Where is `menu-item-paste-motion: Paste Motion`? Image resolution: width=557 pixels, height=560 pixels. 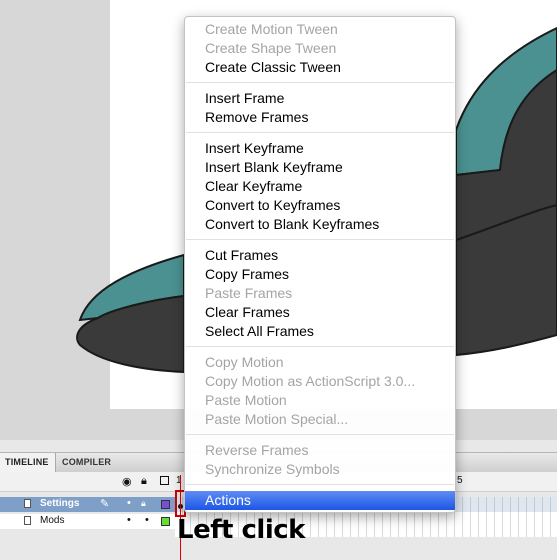 menu-item-paste-motion: Paste Motion is located at coordinates (246, 400).